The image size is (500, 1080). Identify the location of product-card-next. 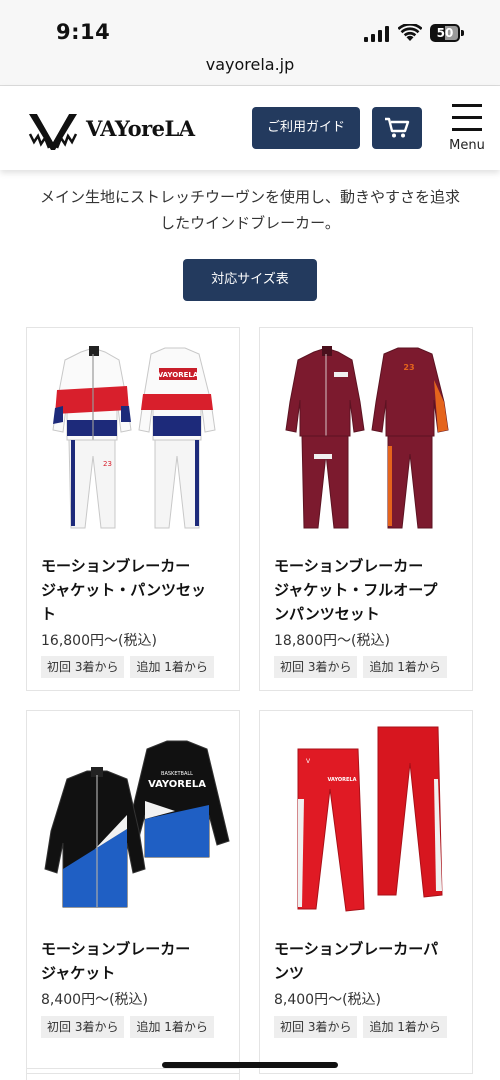
(133, 1074).